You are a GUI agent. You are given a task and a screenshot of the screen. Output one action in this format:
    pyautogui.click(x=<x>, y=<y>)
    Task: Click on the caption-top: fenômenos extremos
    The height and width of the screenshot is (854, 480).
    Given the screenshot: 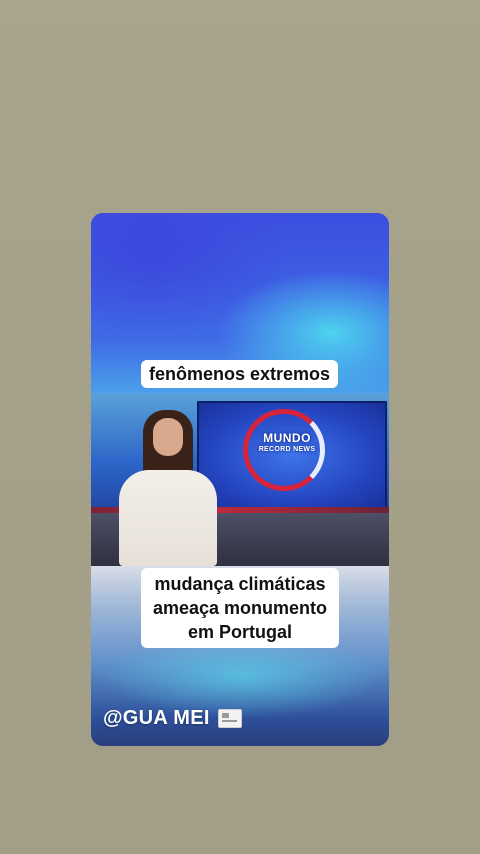 What is the action you would take?
    pyautogui.click(x=240, y=374)
    